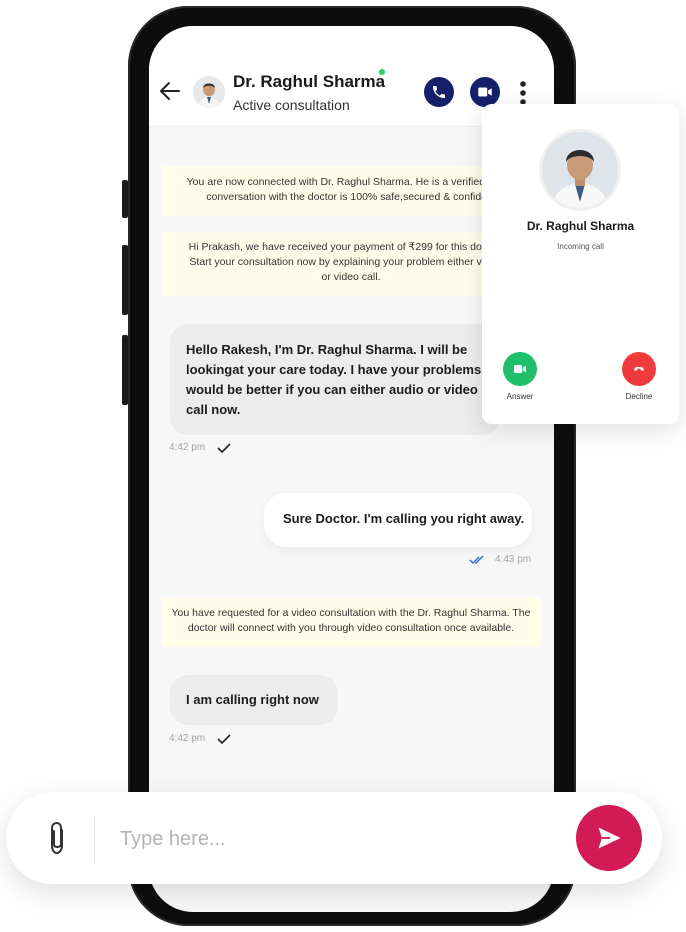 The height and width of the screenshot is (932, 686). Describe the element at coordinates (520, 396) in the screenshot. I see `answer-label: Answer` at that location.